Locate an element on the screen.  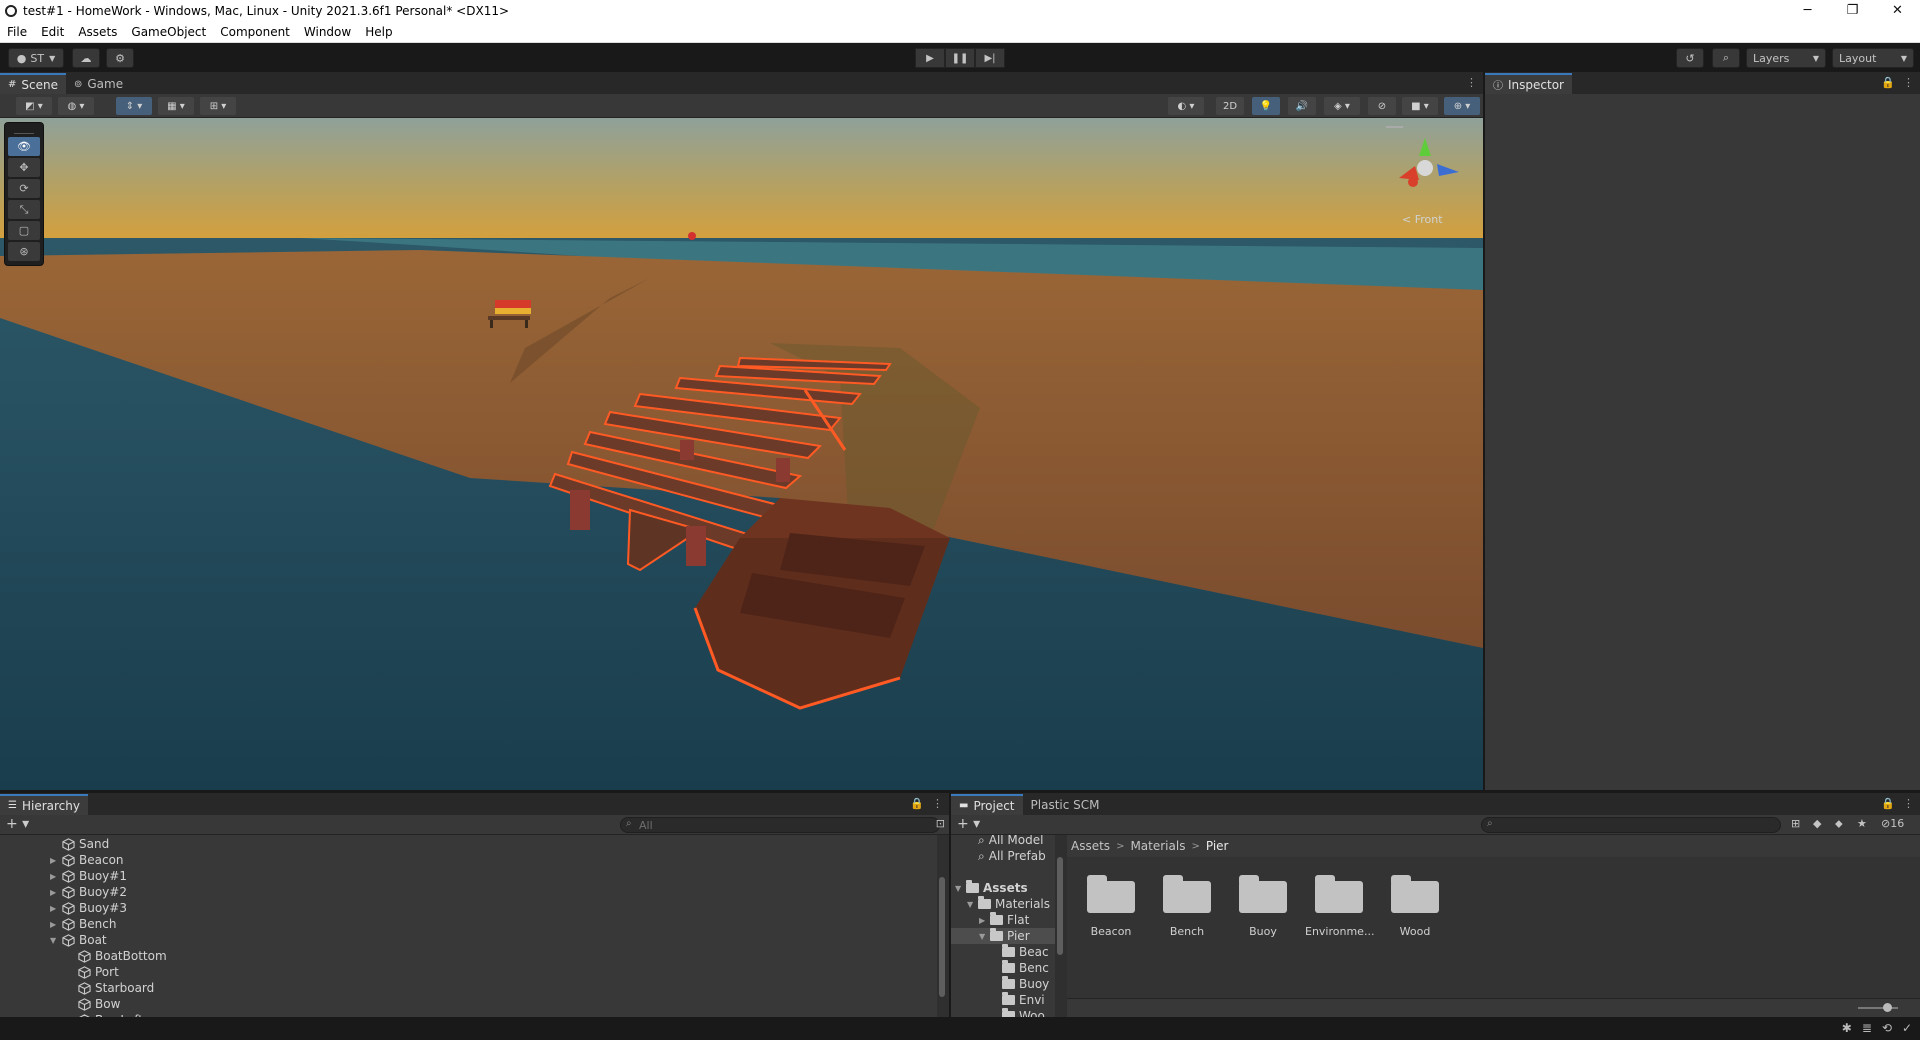
project-tree-scrollbar is located at coordinates (1061, 926).